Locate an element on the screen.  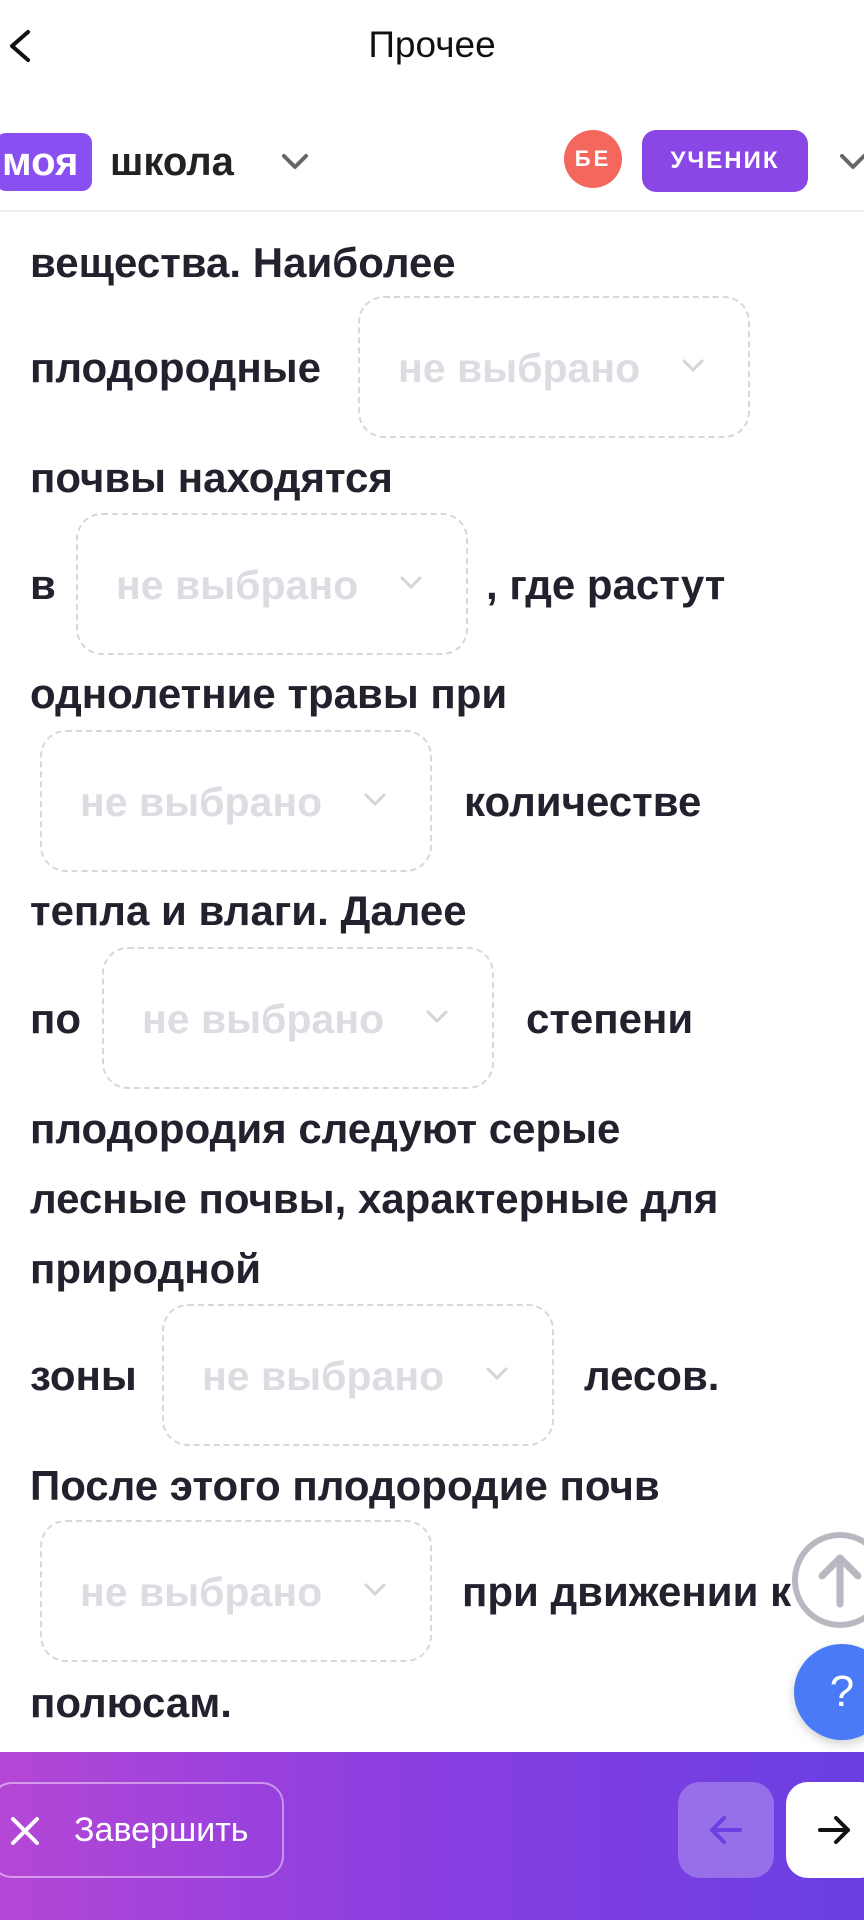
scroll-up-button is located at coordinates (828, 1580).